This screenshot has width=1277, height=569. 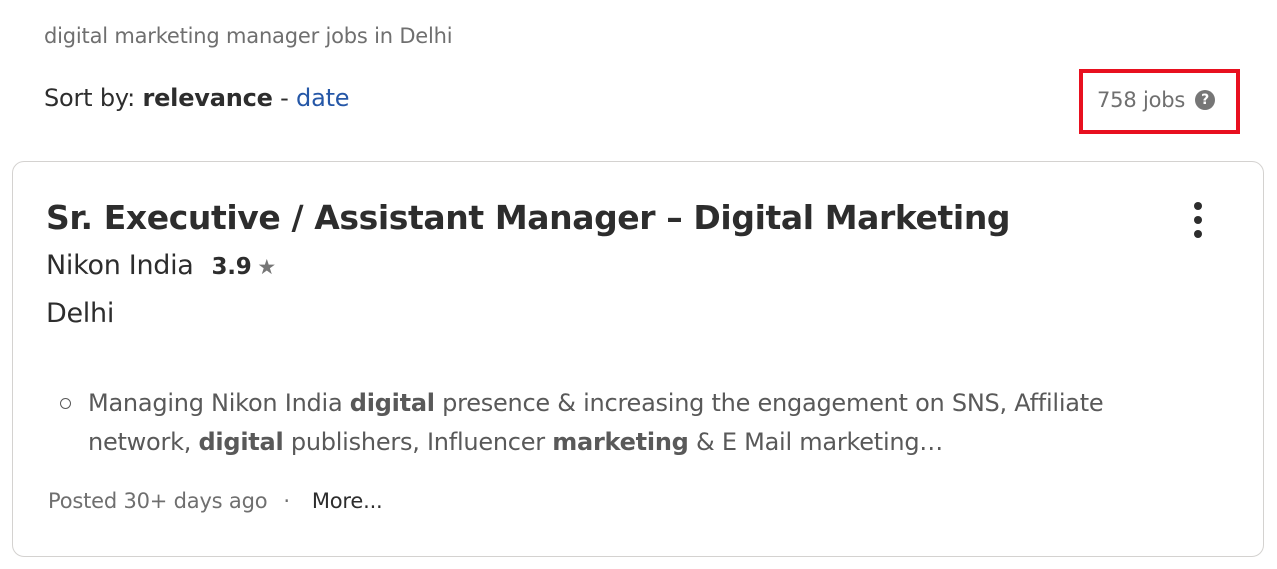 What do you see at coordinates (207, 98) in the screenshot?
I see `sort-option-relevance: relevance` at bounding box center [207, 98].